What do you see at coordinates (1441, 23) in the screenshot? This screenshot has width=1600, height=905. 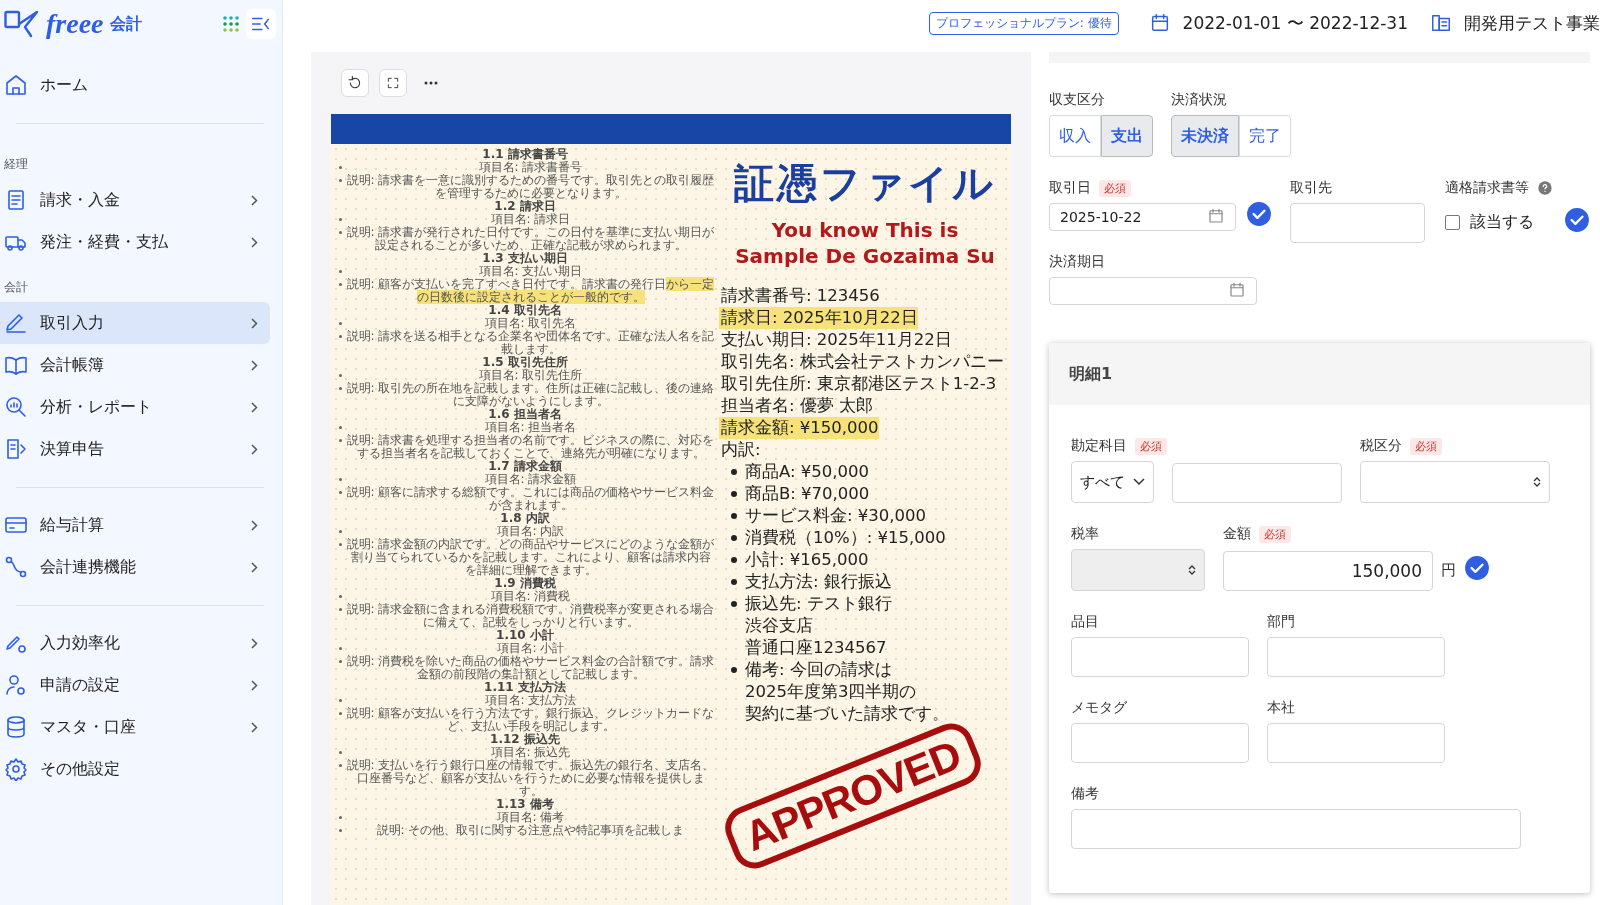 I see `office-icon` at bounding box center [1441, 23].